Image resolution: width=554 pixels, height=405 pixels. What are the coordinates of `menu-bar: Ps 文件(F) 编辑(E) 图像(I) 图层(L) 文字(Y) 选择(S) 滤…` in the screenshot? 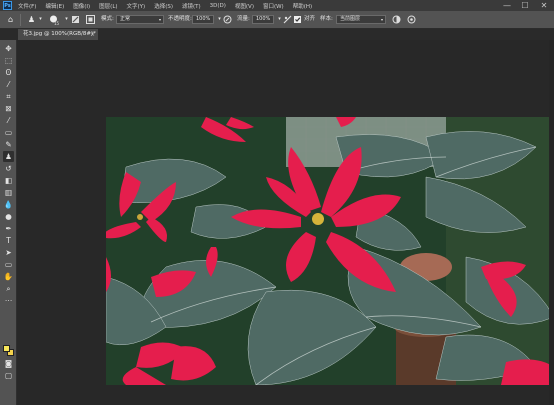 It's located at (277, 5).